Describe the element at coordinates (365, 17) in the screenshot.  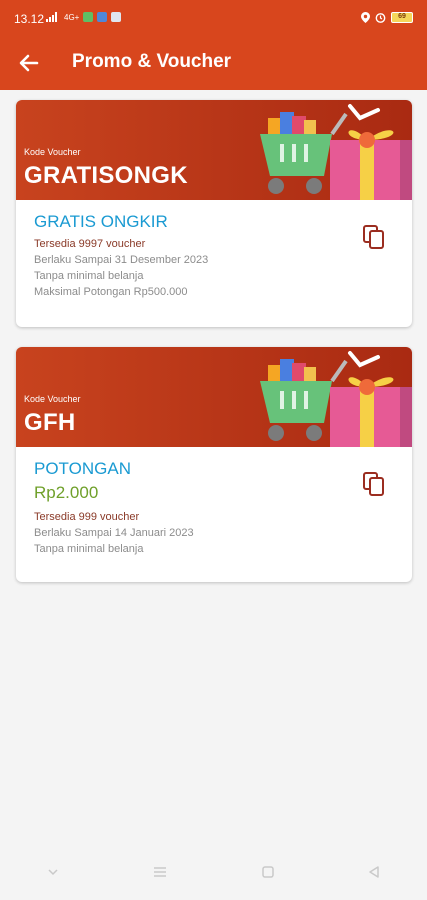
I see `location-icon` at that location.